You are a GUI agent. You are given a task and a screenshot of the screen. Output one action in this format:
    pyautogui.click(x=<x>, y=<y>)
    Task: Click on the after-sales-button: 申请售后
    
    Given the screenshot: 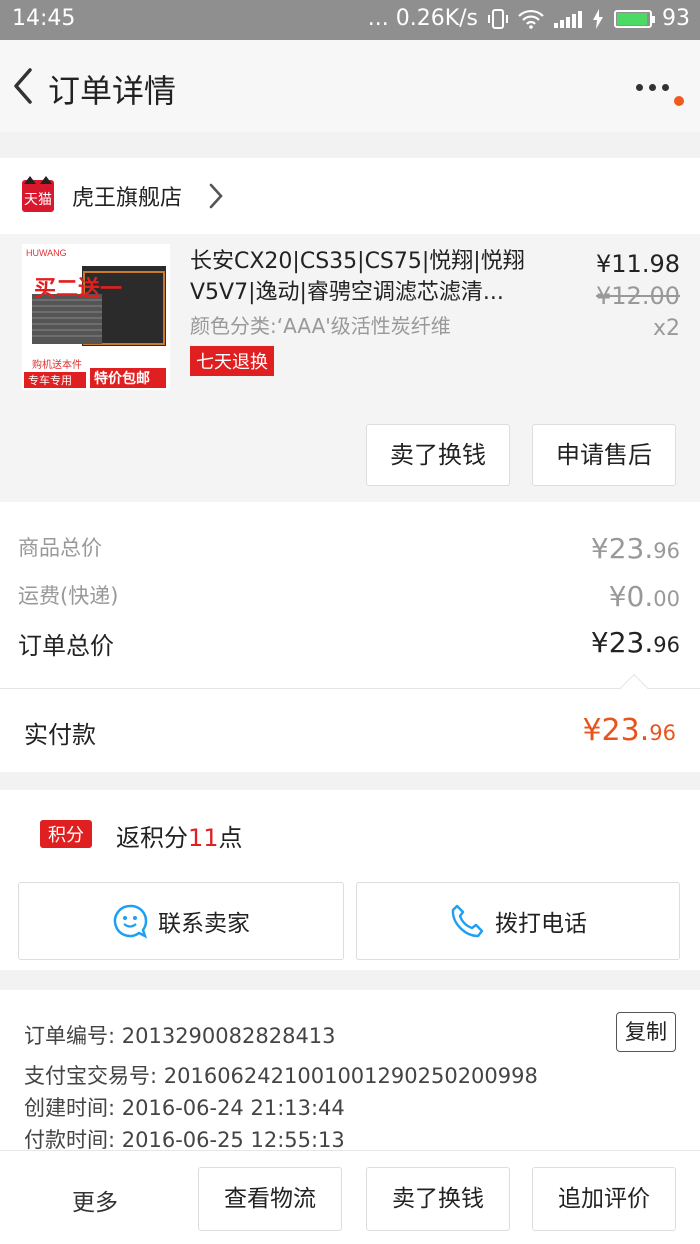 What is the action you would take?
    pyautogui.click(x=604, y=455)
    